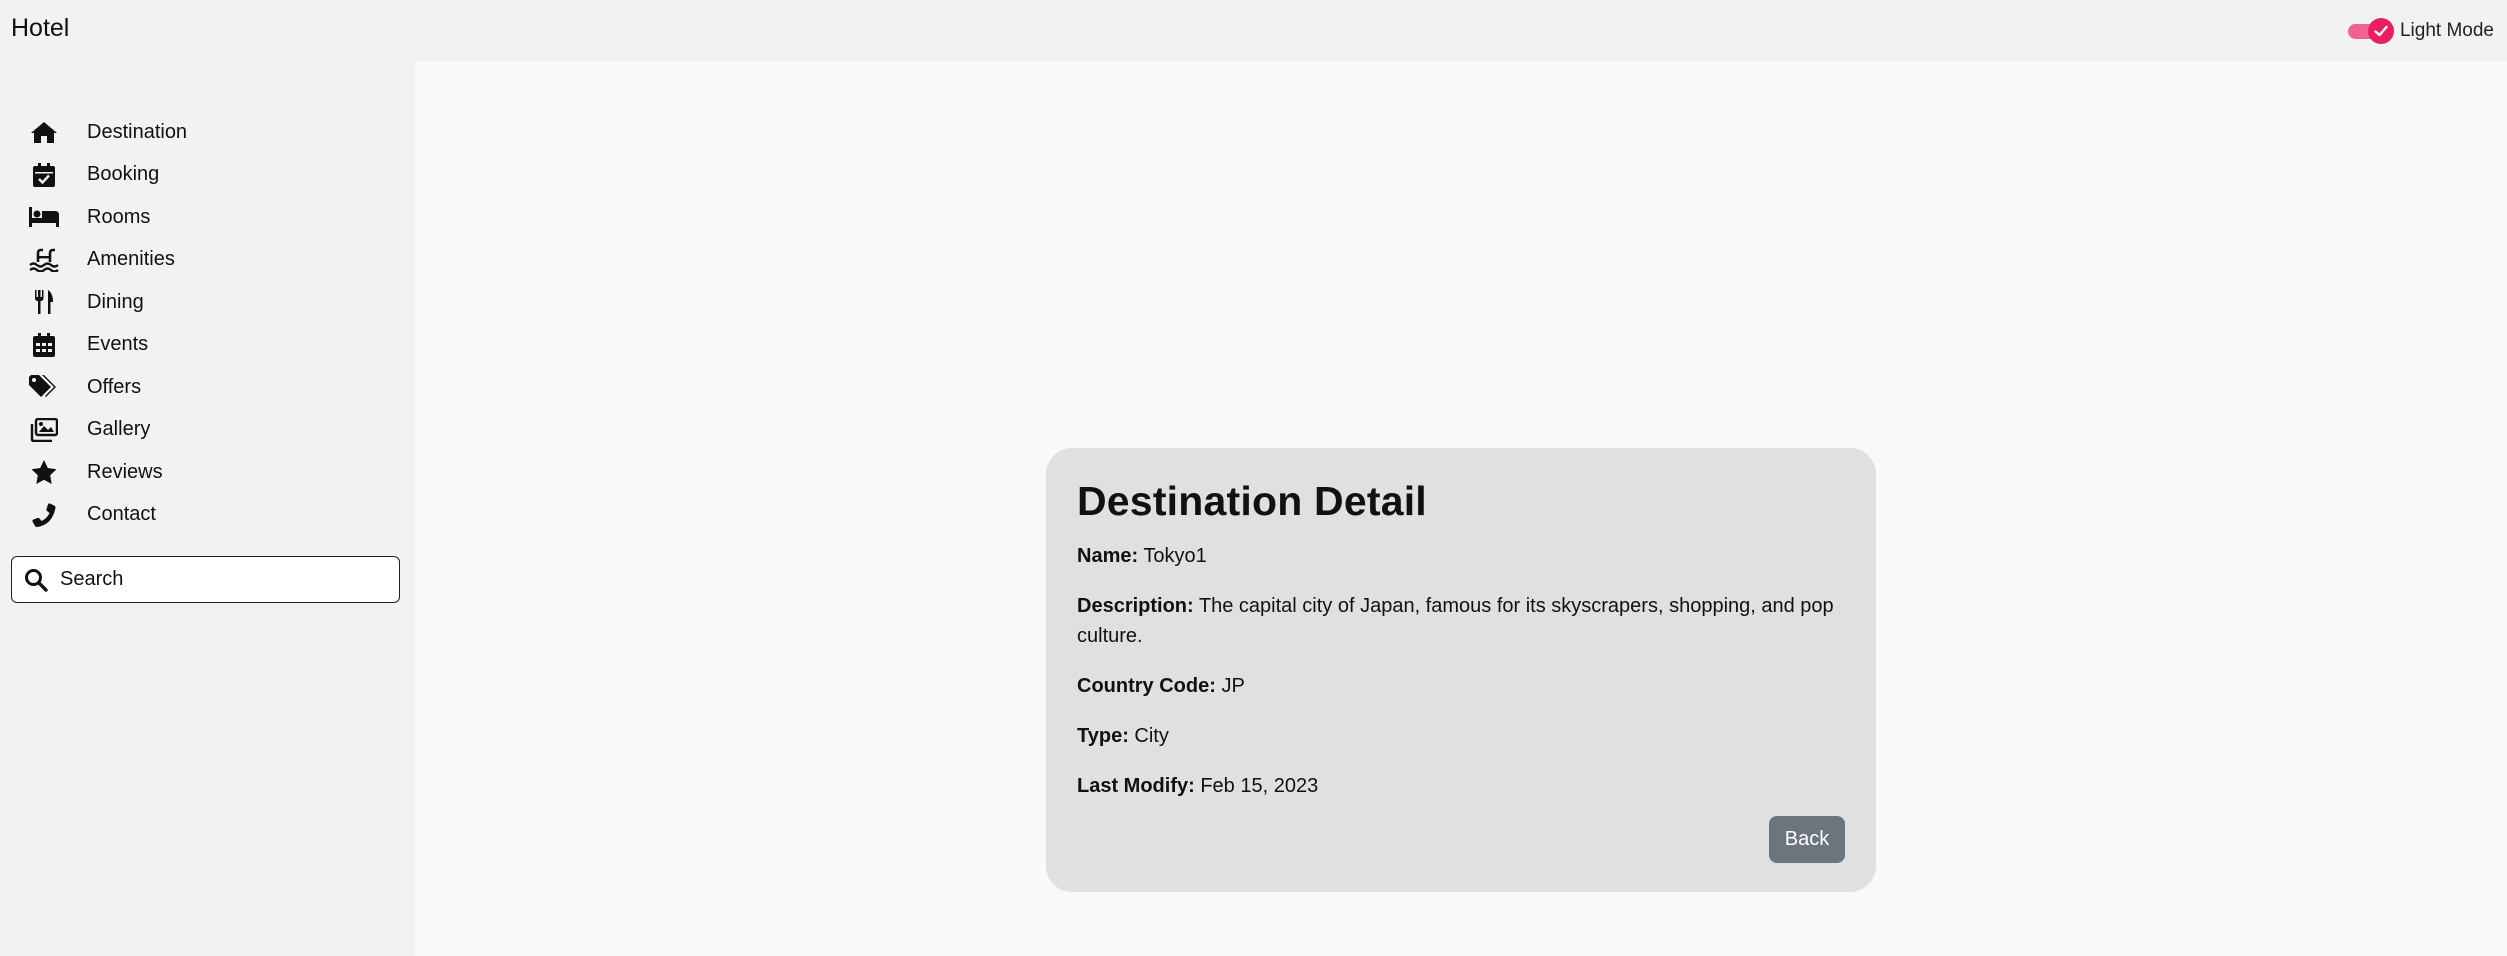 The width and height of the screenshot is (2507, 956). I want to click on sidebar-nav: Destination Booking Rooms Amenities Dini, so click(207, 323).